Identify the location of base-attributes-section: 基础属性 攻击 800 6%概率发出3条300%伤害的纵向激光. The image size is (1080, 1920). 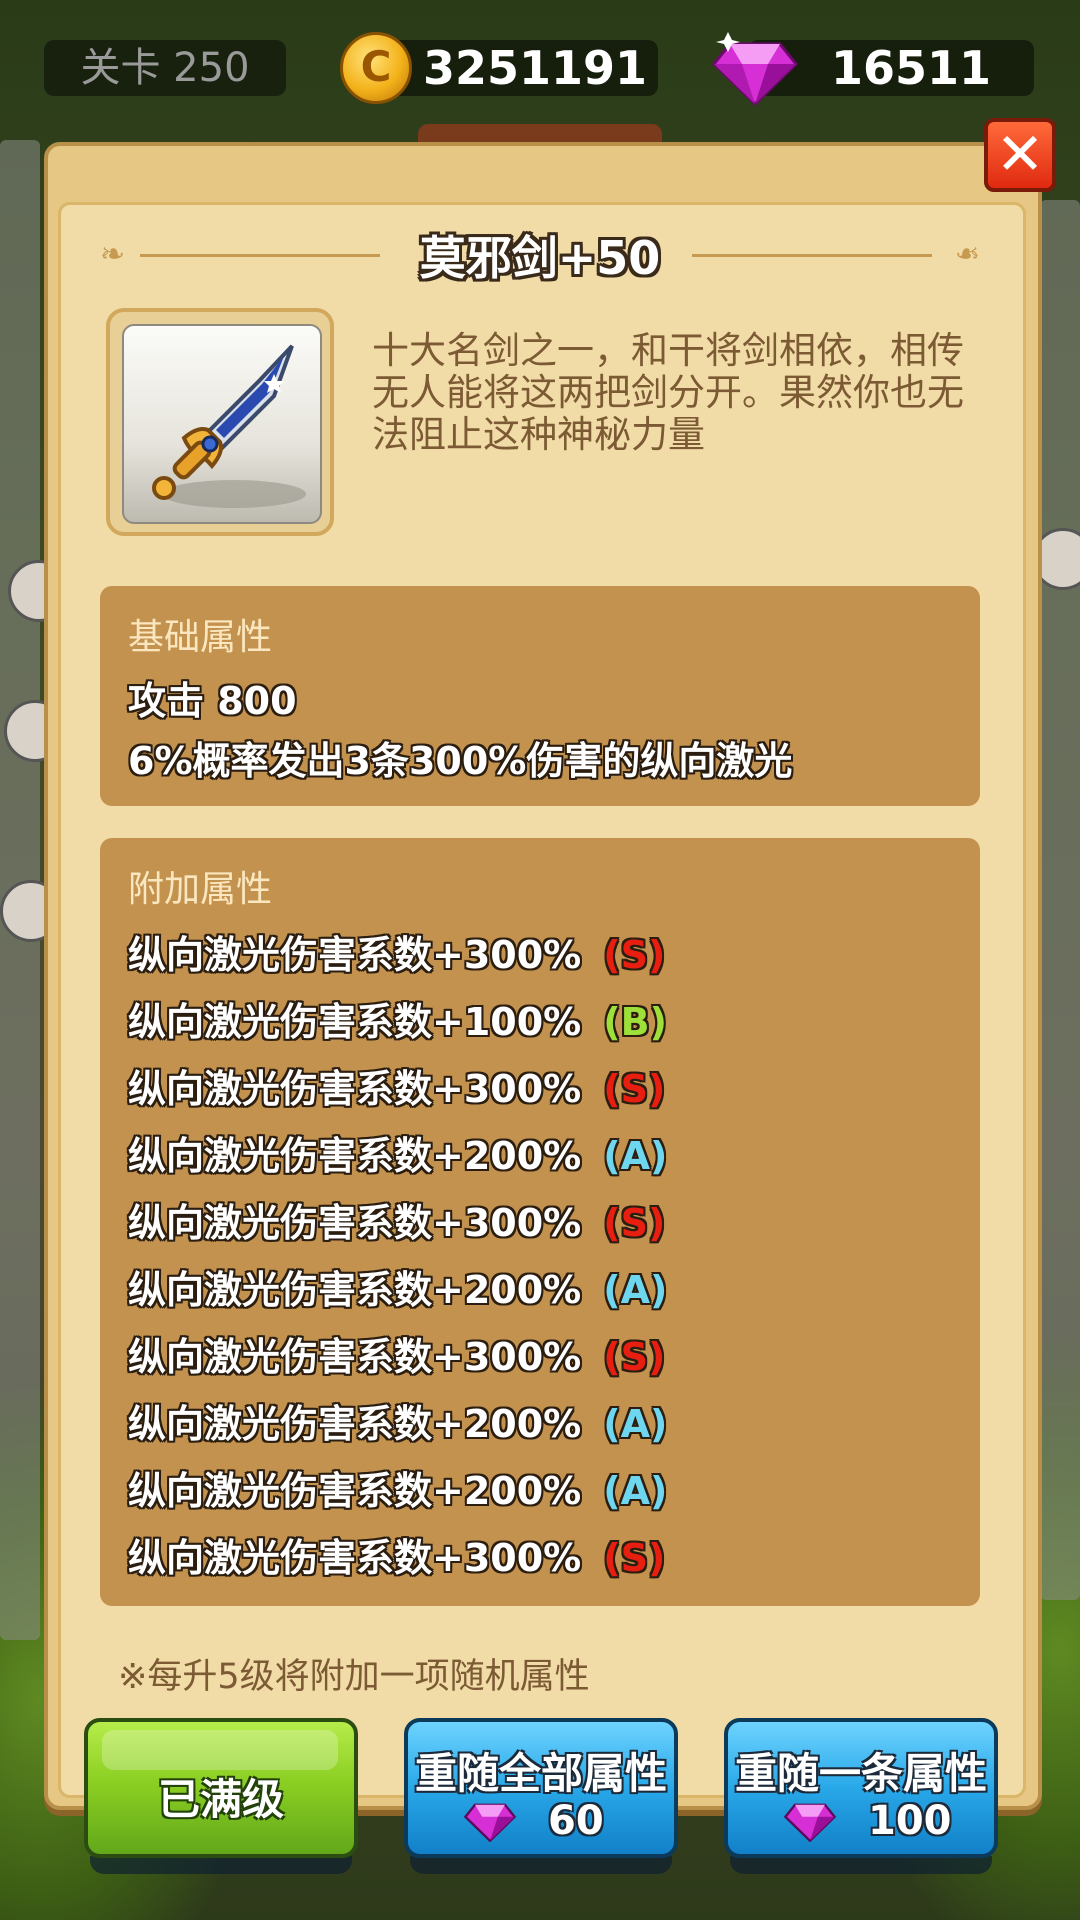
(540, 696).